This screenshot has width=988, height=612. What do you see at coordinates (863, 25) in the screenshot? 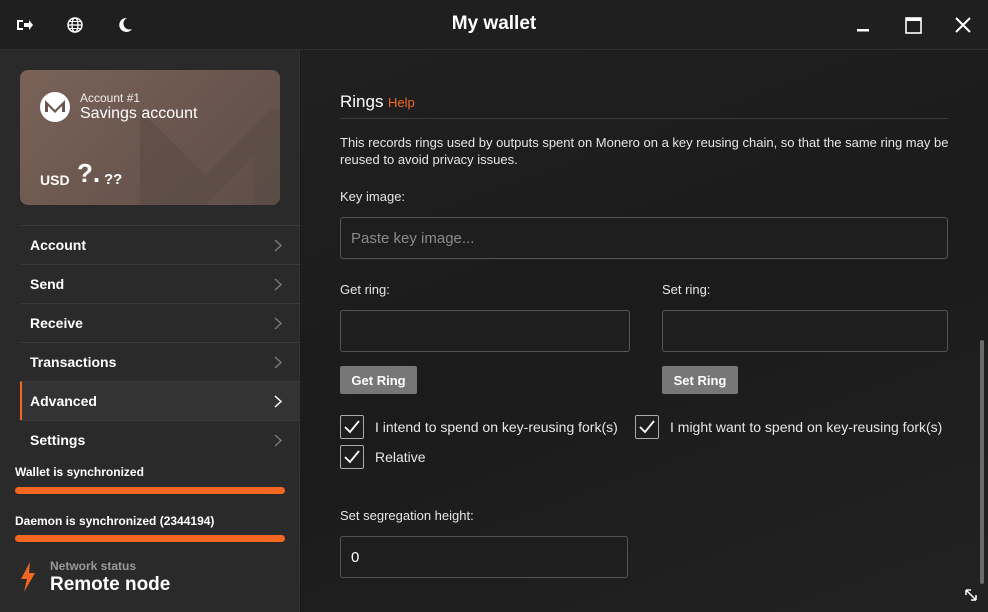
I see `minimize-icon` at bounding box center [863, 25].